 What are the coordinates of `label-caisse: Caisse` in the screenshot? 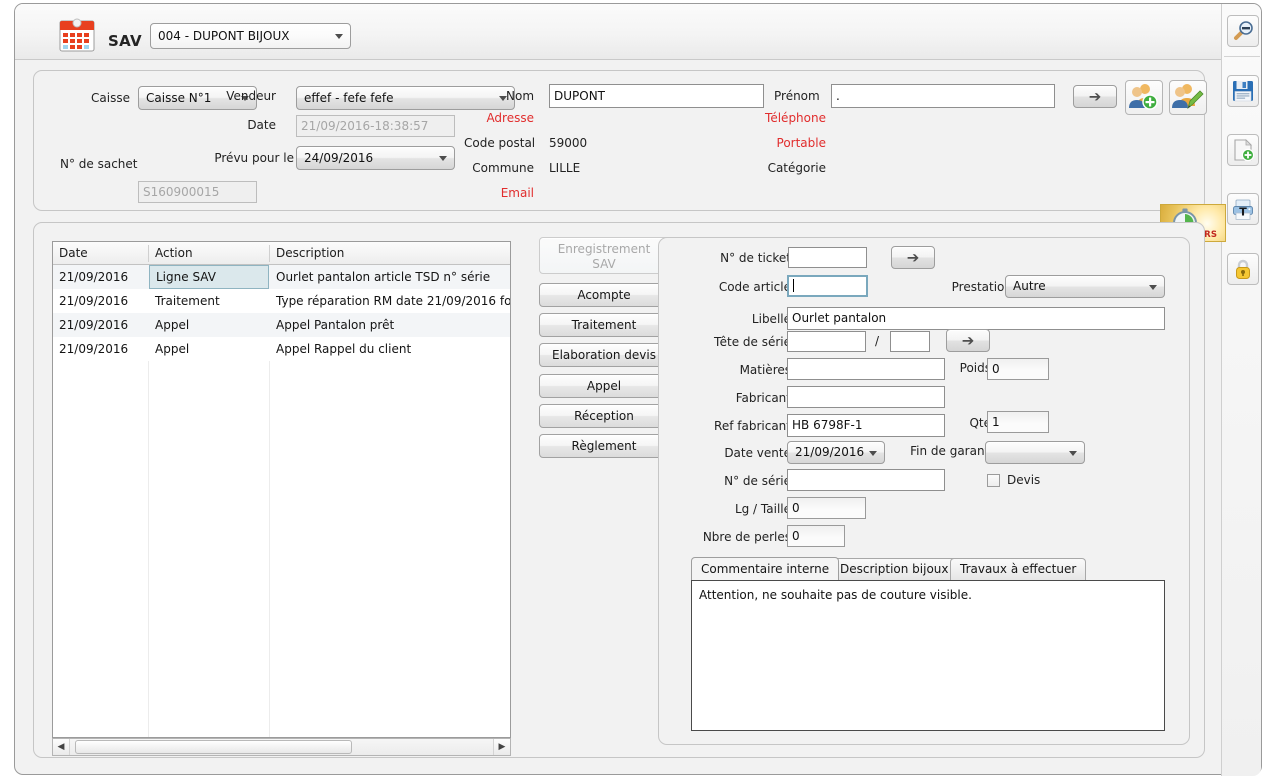 It's located at (110, 98).